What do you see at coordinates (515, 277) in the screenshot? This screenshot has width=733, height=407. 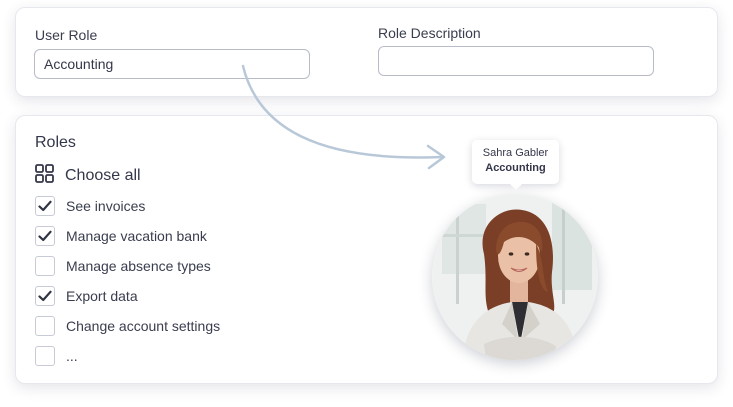 I see `avatar` at bounding box center [515, 277].